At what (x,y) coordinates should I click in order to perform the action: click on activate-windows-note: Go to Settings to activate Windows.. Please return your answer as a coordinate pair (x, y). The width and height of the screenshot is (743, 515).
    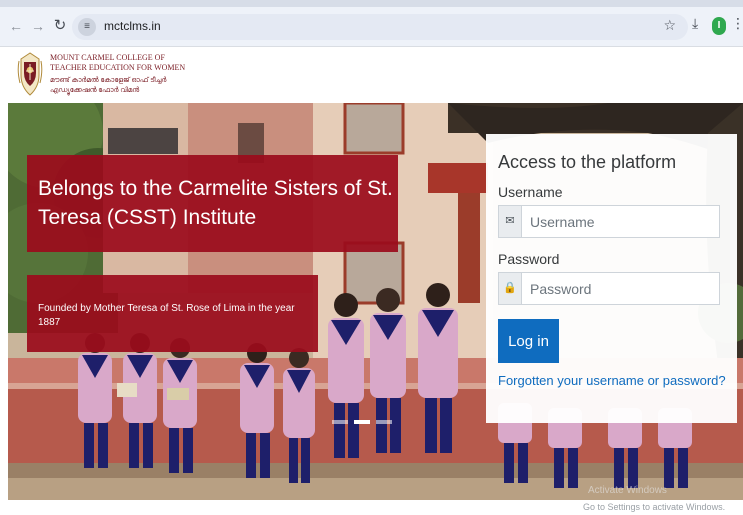
    Looking at the image, I should click on (654, 507).